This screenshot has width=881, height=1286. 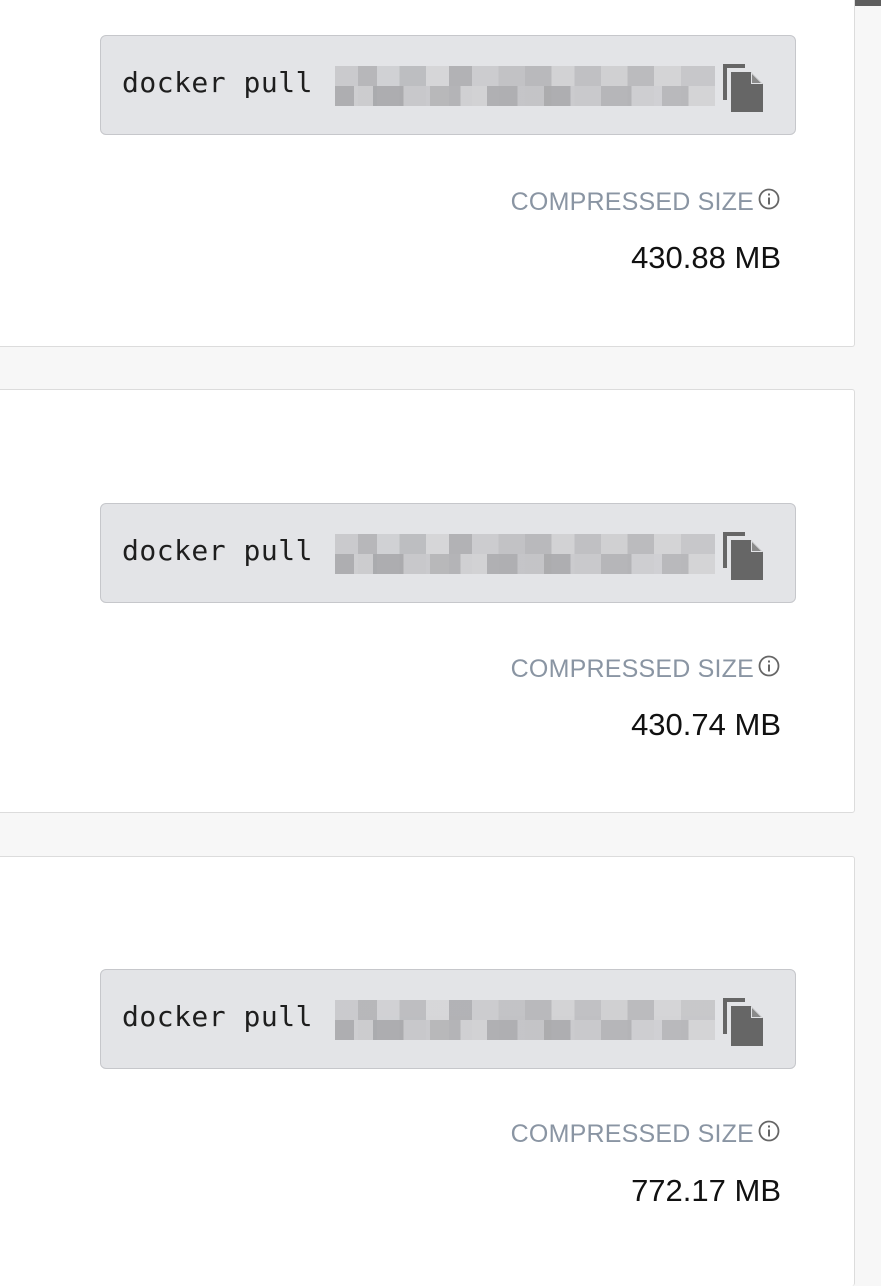 I want to click on compressed-size-value: 430.88 MB, so click(x=706, y=257).